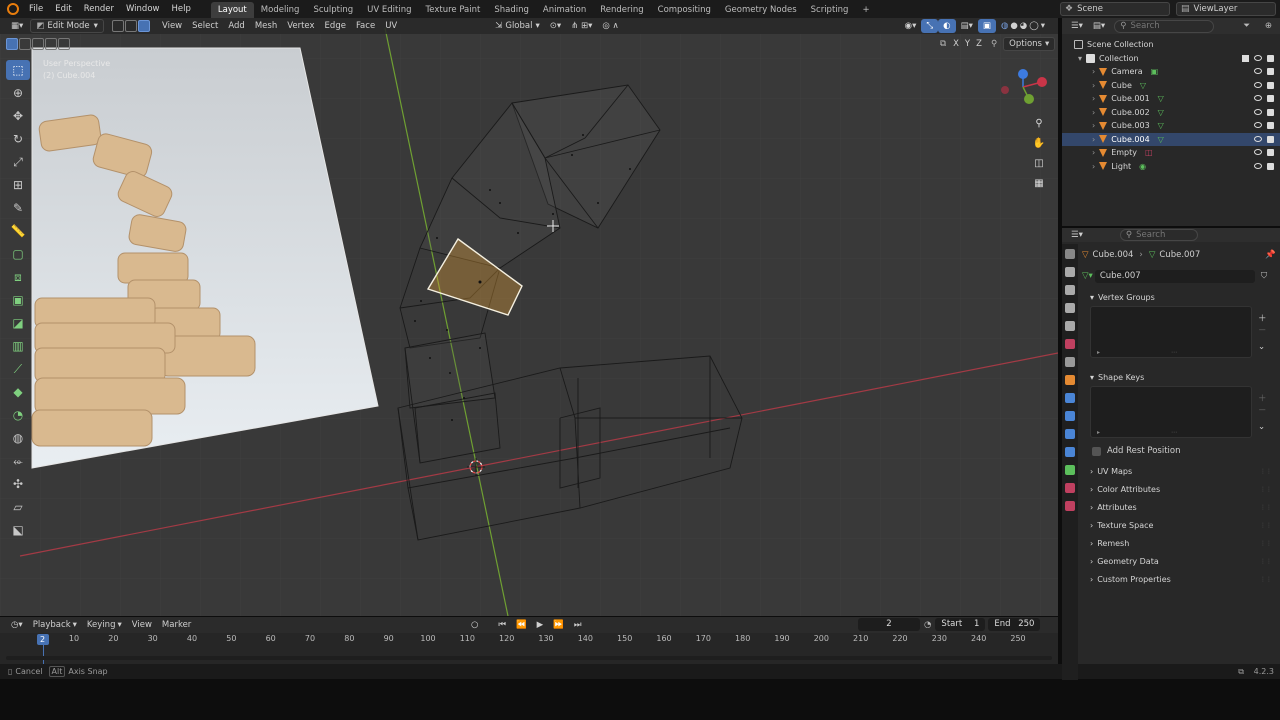  What do you see at coordinates (967, 26) in the screenshot?
I see `mesh-overlay-icon: ▤▾` at bounding box center [967, 26].